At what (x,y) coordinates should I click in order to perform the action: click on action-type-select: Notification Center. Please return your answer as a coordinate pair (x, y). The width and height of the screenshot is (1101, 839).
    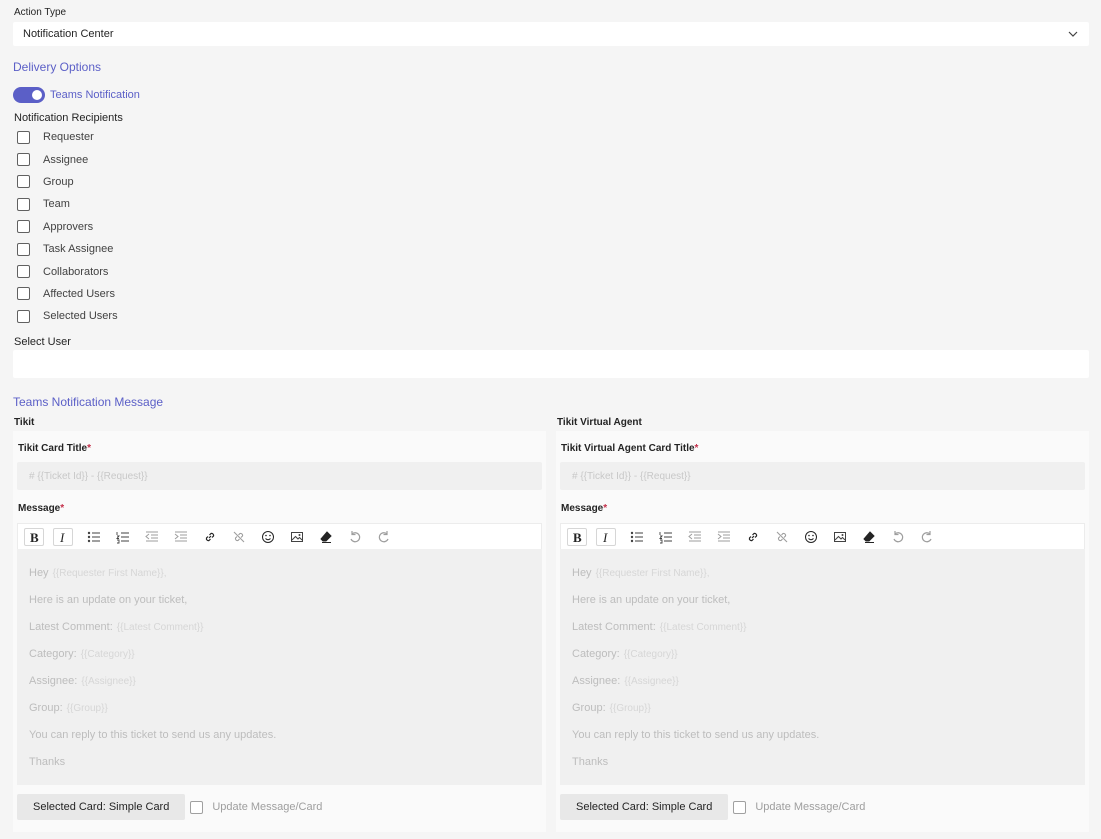
    Looking at the image, I should click on (551, 34).